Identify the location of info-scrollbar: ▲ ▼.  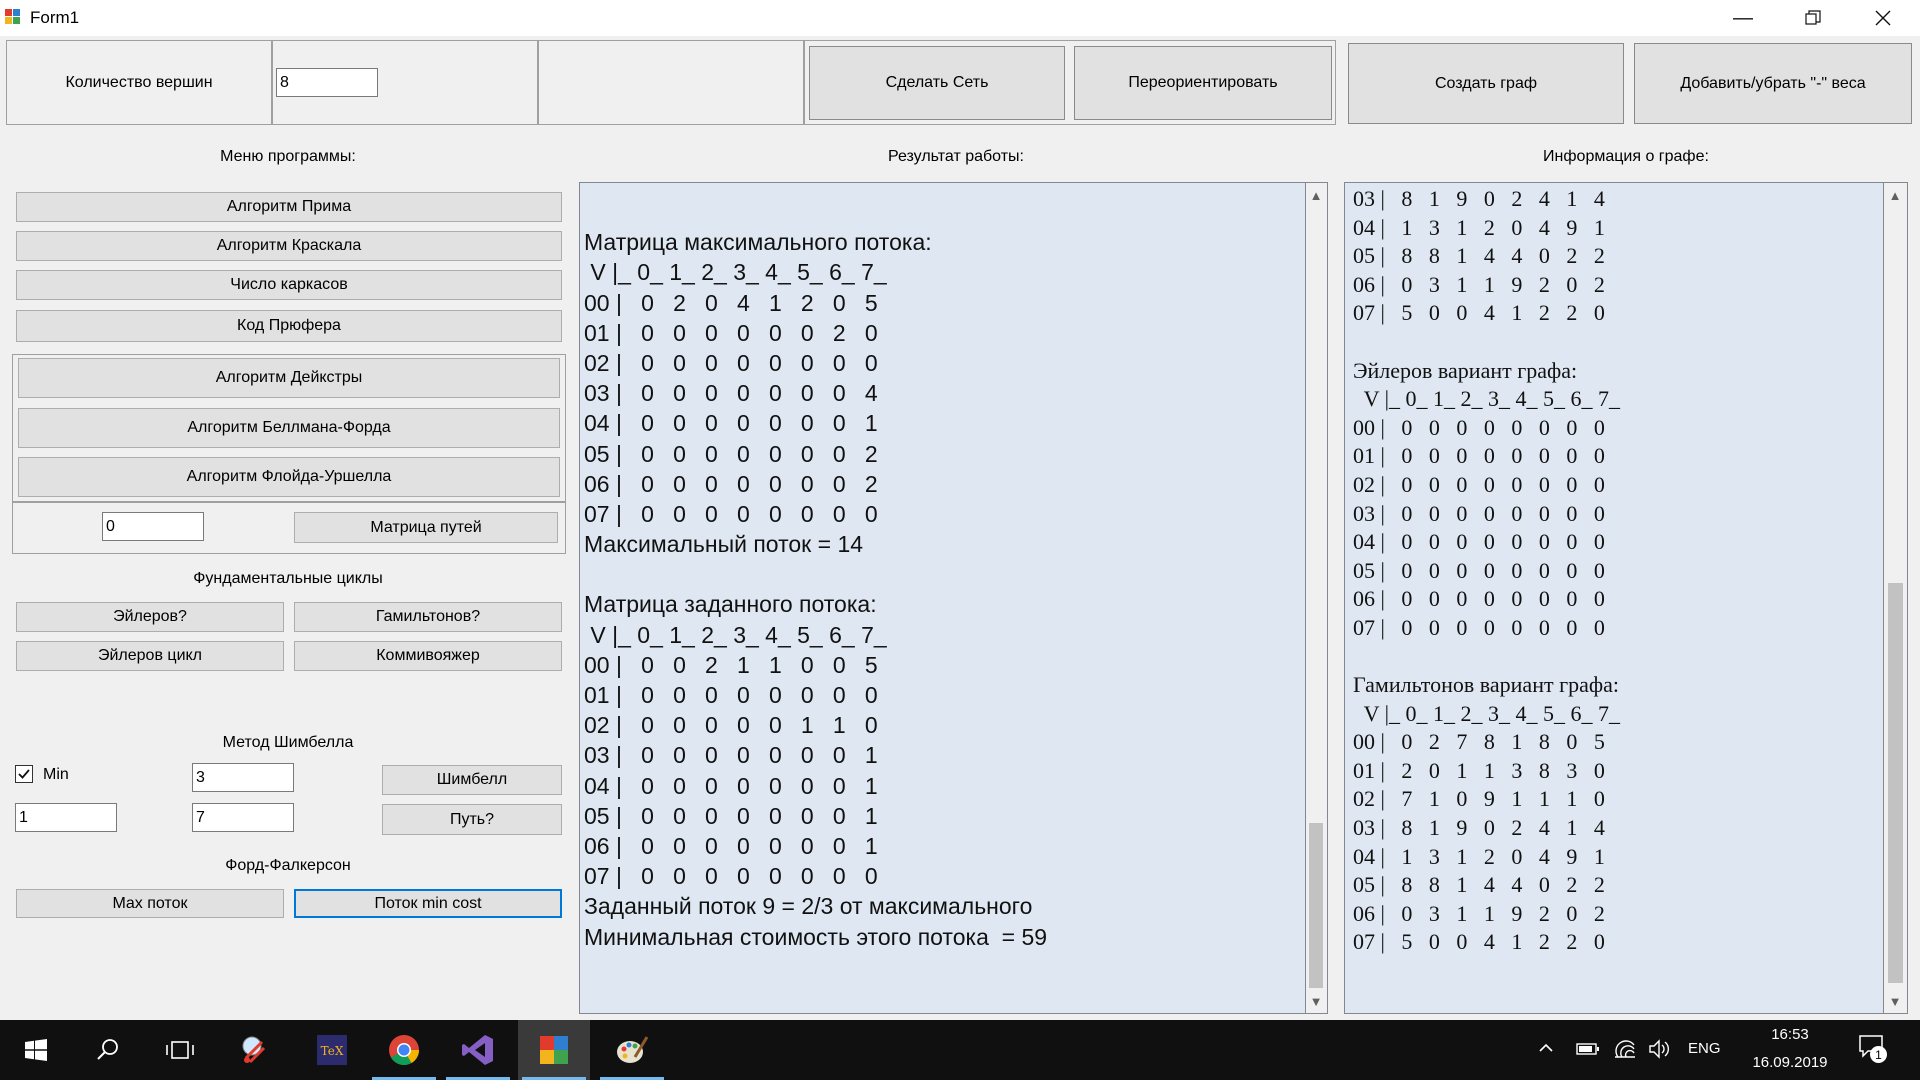
(1896, 598).